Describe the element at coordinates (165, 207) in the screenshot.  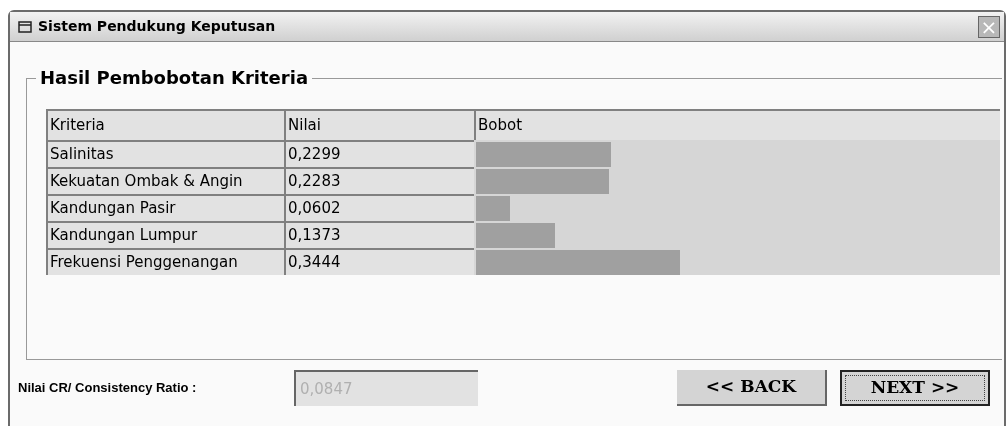
I see `table-cell: Kandungan Pasir` at that location.